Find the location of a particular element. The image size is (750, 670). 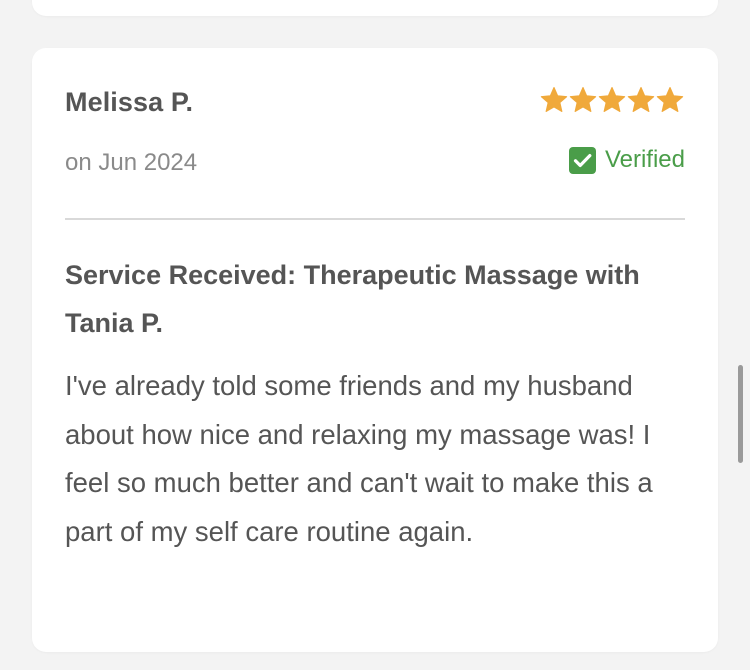

star-rating is located at coordinates (612, 100).